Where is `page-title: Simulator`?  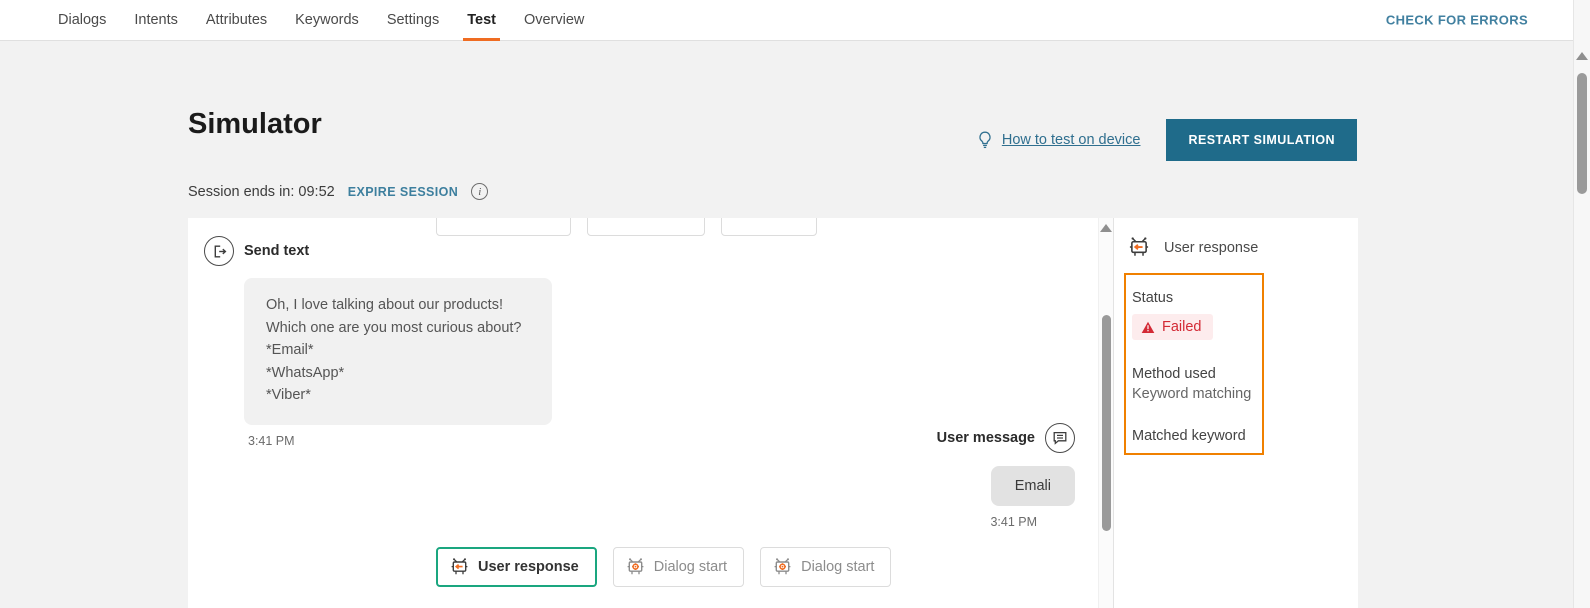
page-title: Simulator is located at coordinates (255, 124).